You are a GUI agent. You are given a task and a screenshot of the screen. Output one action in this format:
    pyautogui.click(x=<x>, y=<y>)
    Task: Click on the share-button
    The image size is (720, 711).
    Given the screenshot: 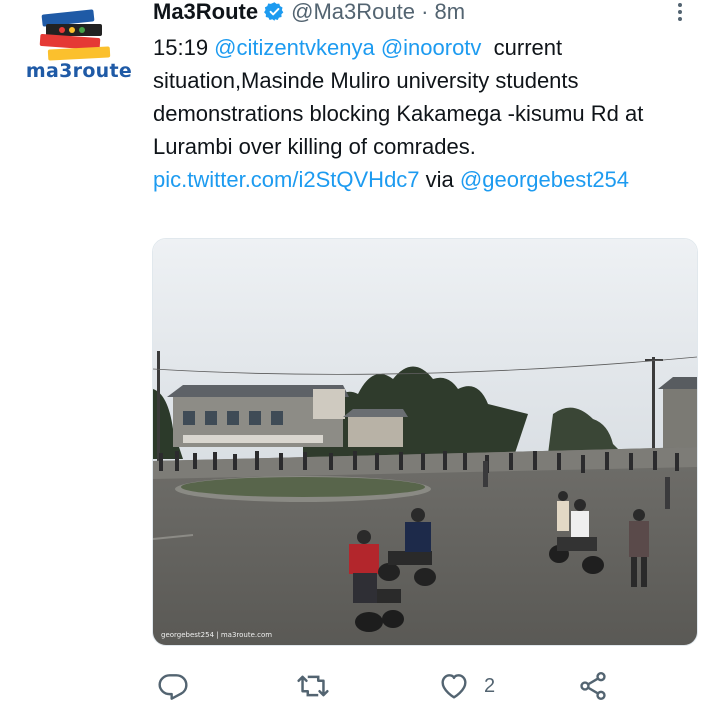 What is the action you would take?
    pyautogui.click(x=593, y=686)
    